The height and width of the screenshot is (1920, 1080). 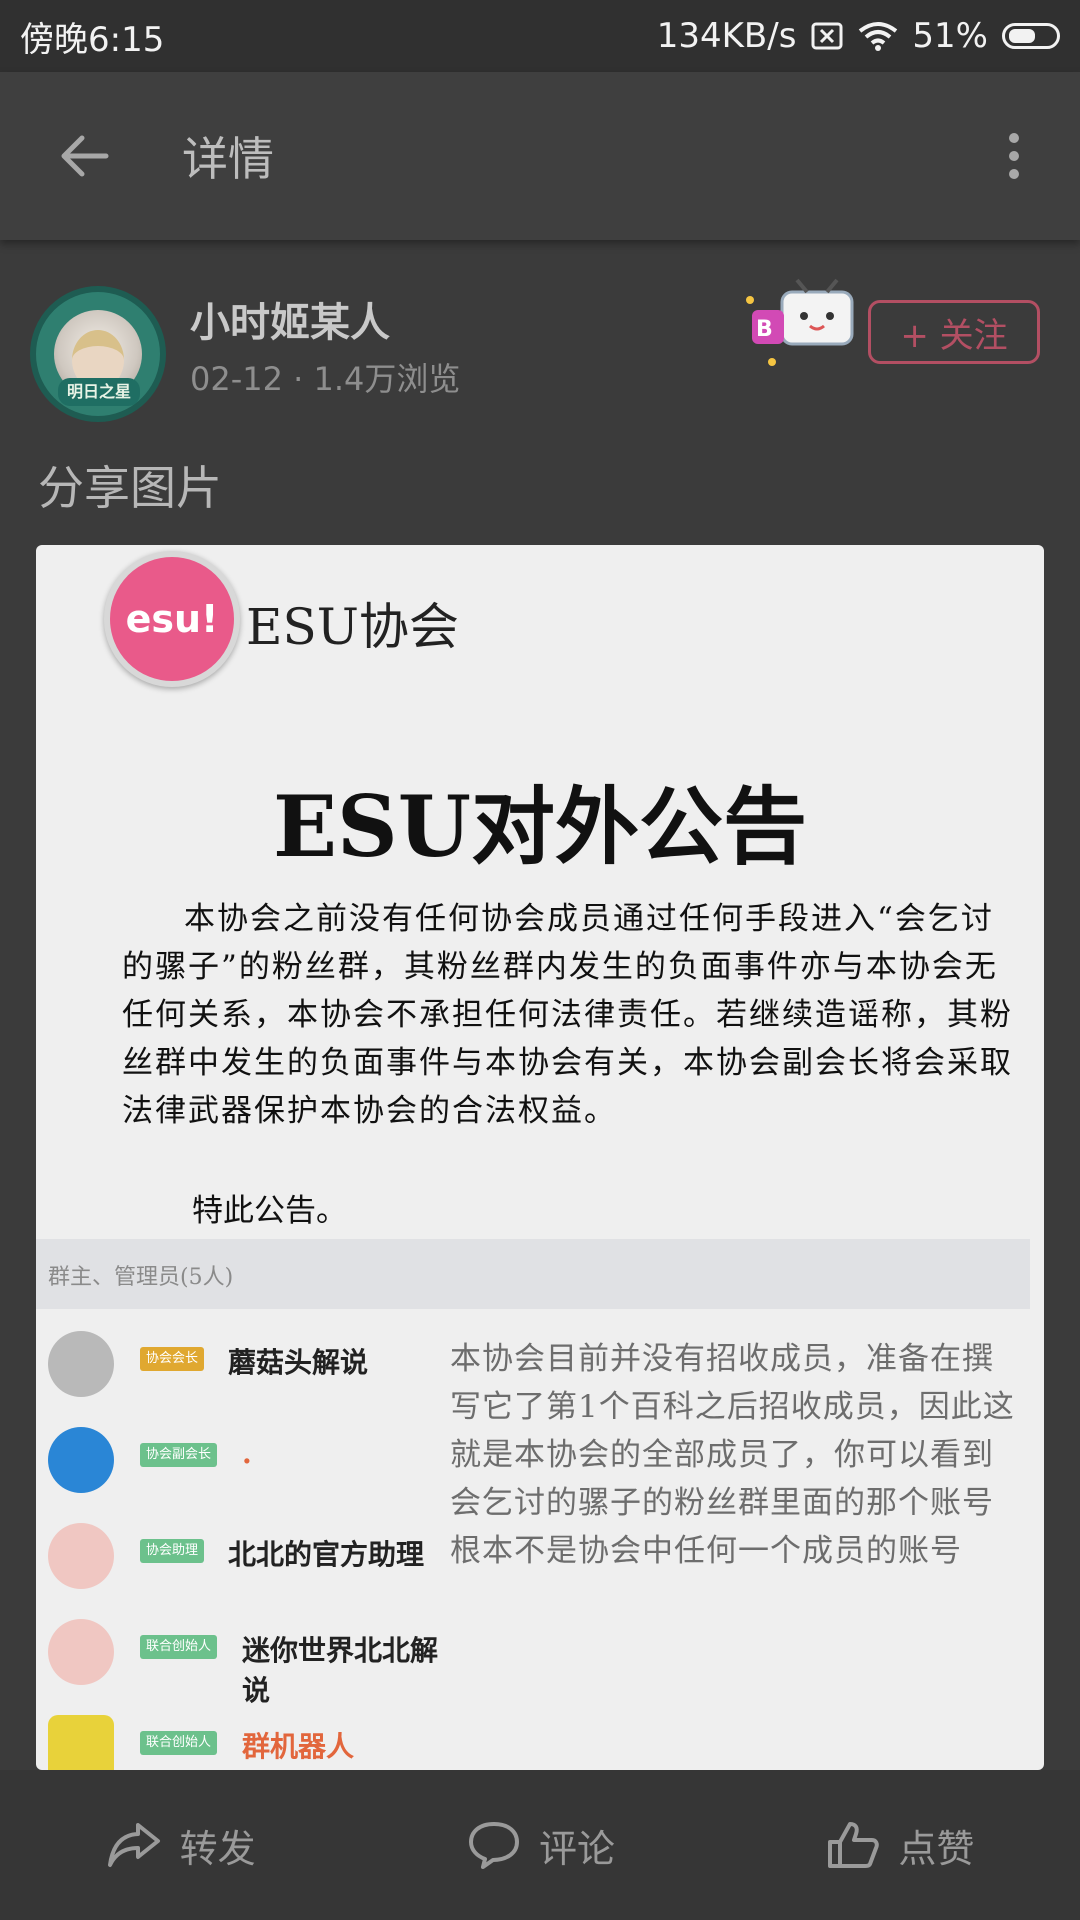 I want to click on back-button, so click(x=84, y=156).